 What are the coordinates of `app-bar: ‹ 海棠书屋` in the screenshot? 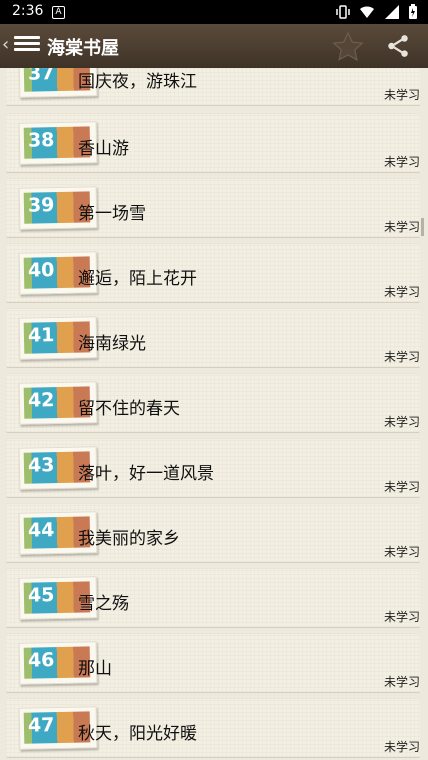 It's located at (214, 46).